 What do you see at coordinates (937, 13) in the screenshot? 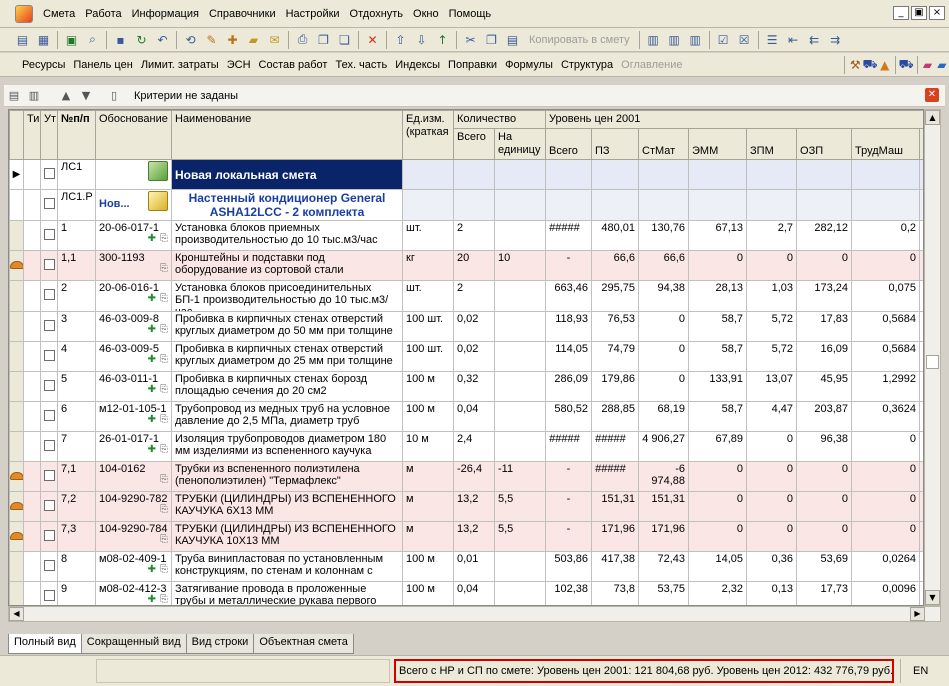
I see `close-button: ×` at bounding box center [937, 13].